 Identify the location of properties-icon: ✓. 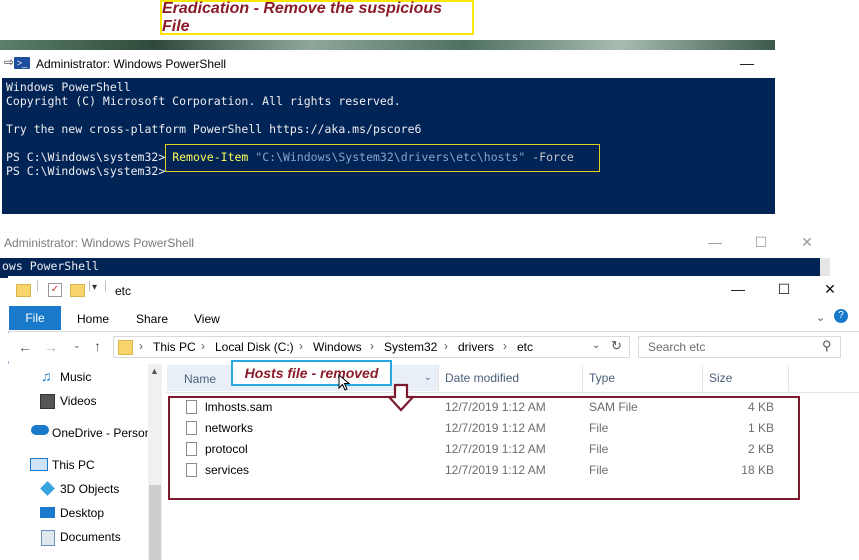
(55, 290).